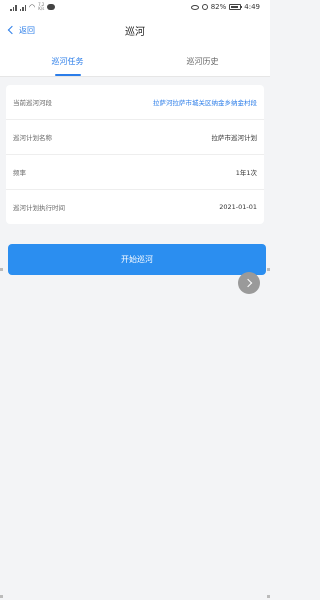 The width and height of the screenshot is (320, 600). I want to click on back-button: 返回, so click(21, 30).